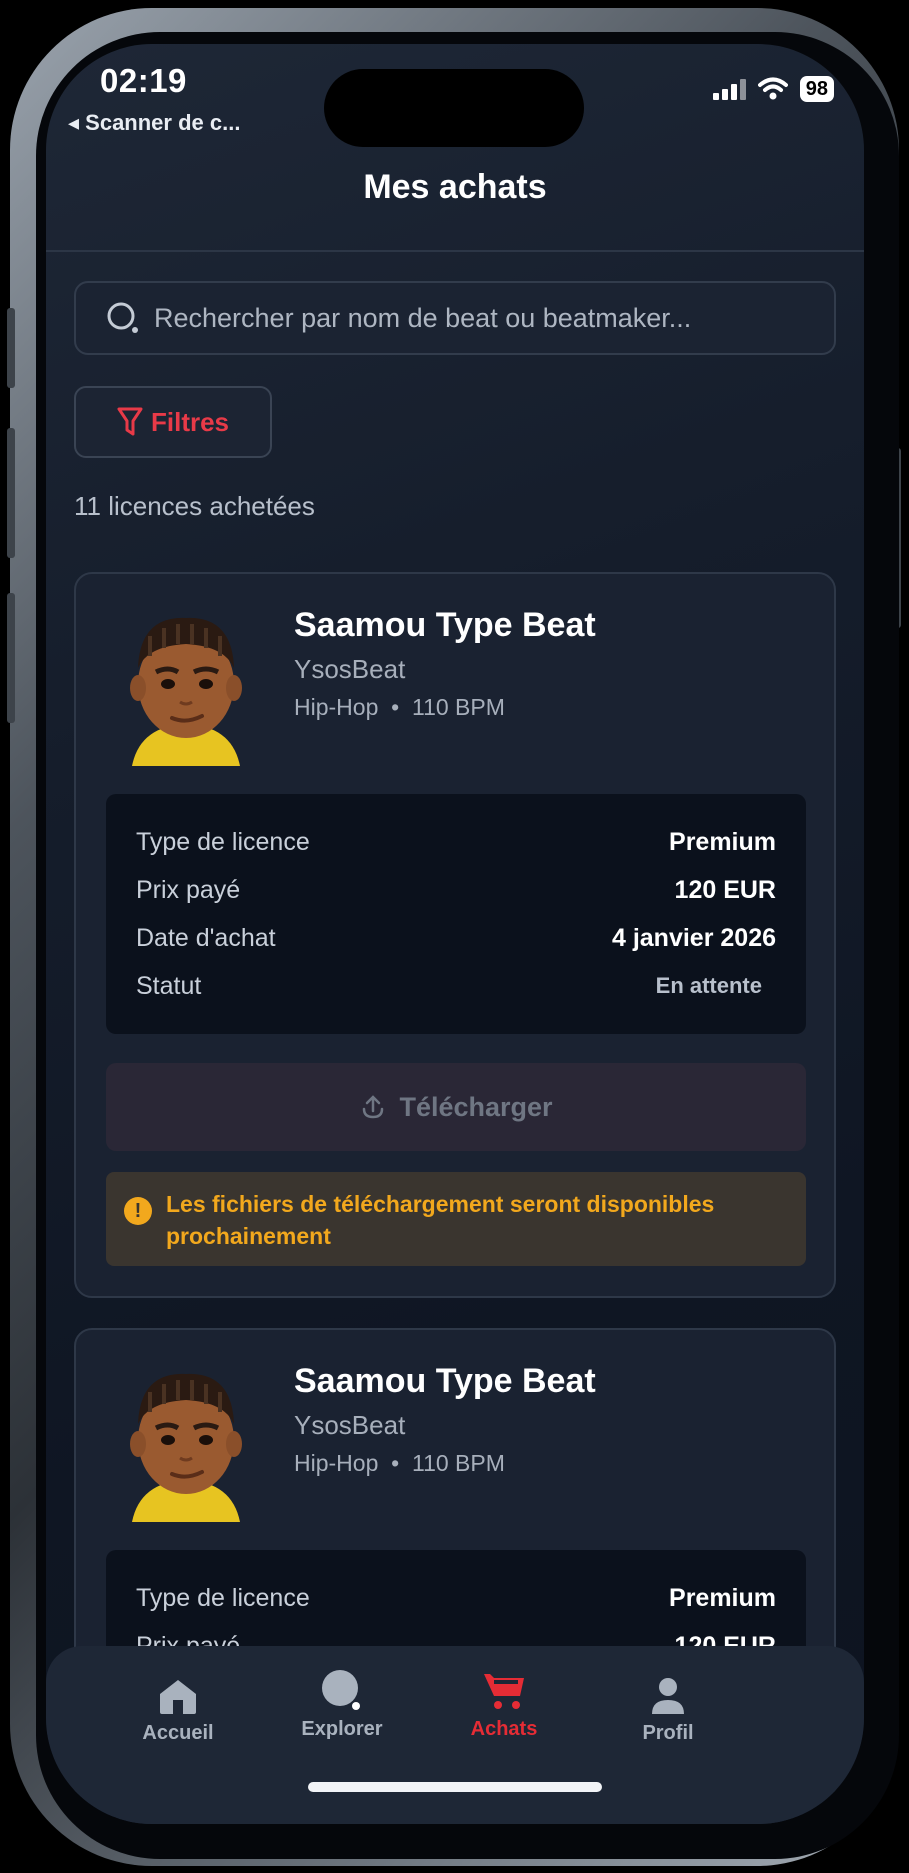 The width and height of the screenshot is (909, 1873). What do you see at coordinates (206, 937) in the screenshot?
I see `detail-label: Date d'achat` at bounding box center [206, 937].